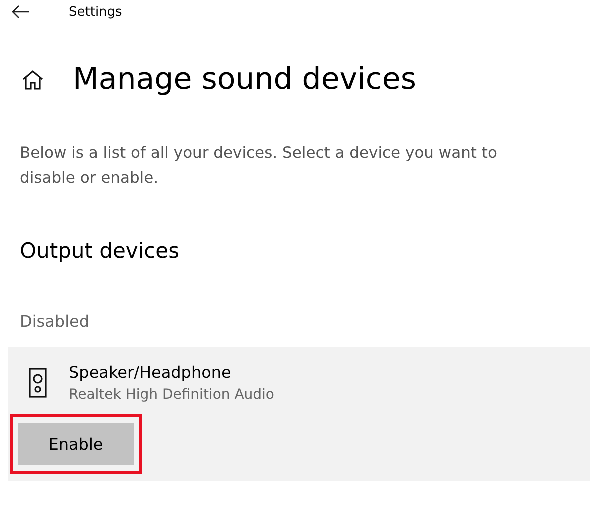 This screenshot has width=605, height=516. I want to click on back-button, so click(21, 12).